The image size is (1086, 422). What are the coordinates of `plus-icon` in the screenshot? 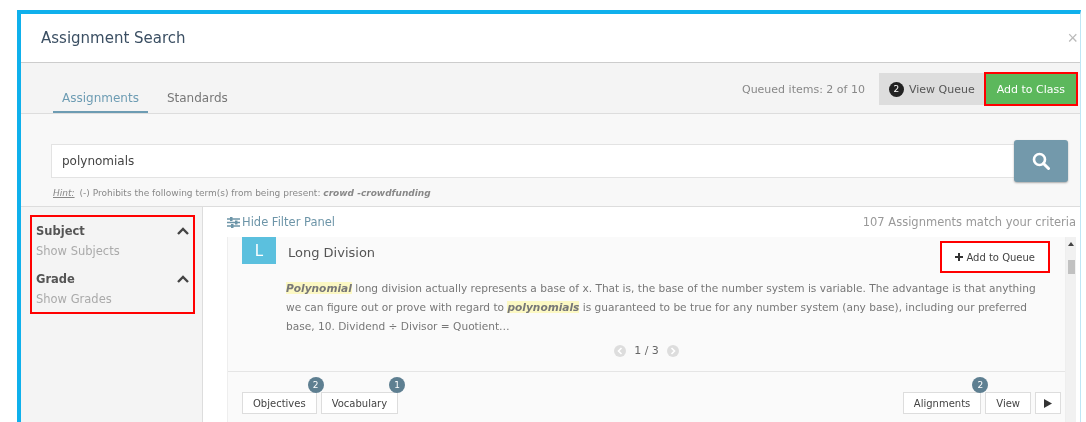 It's located at (959, 257).